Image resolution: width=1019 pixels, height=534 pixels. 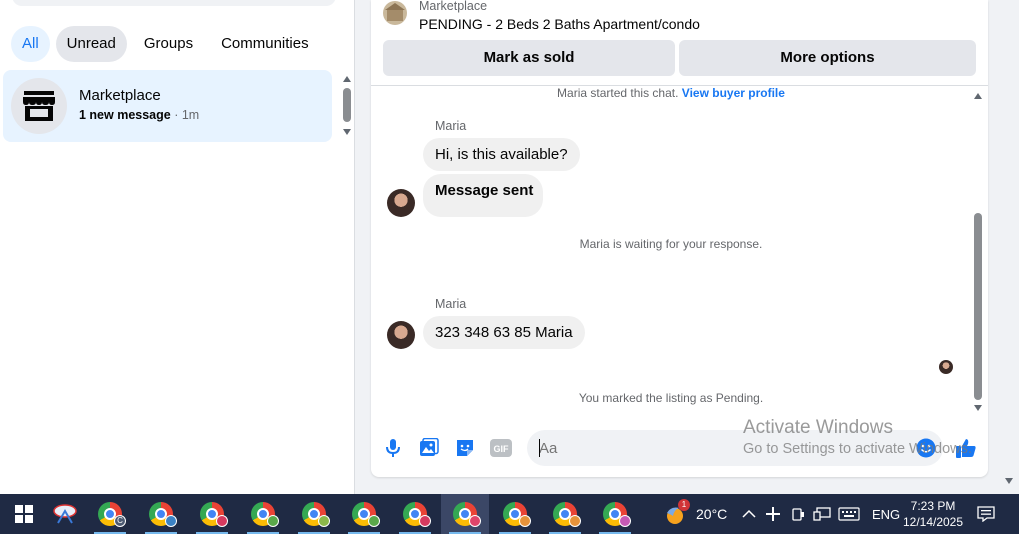 What do you see at coordinates (501, 154) in the screenshot?
I see `message-bubble: Hi, is this available?` at bounding box center [501, 154].